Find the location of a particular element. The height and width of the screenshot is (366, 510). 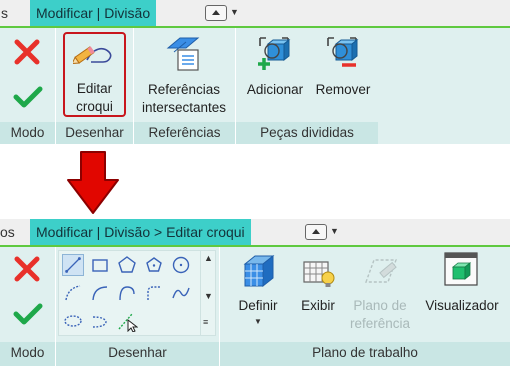

partial-ellipse-tool-icon is located at coordinates (100, 321).